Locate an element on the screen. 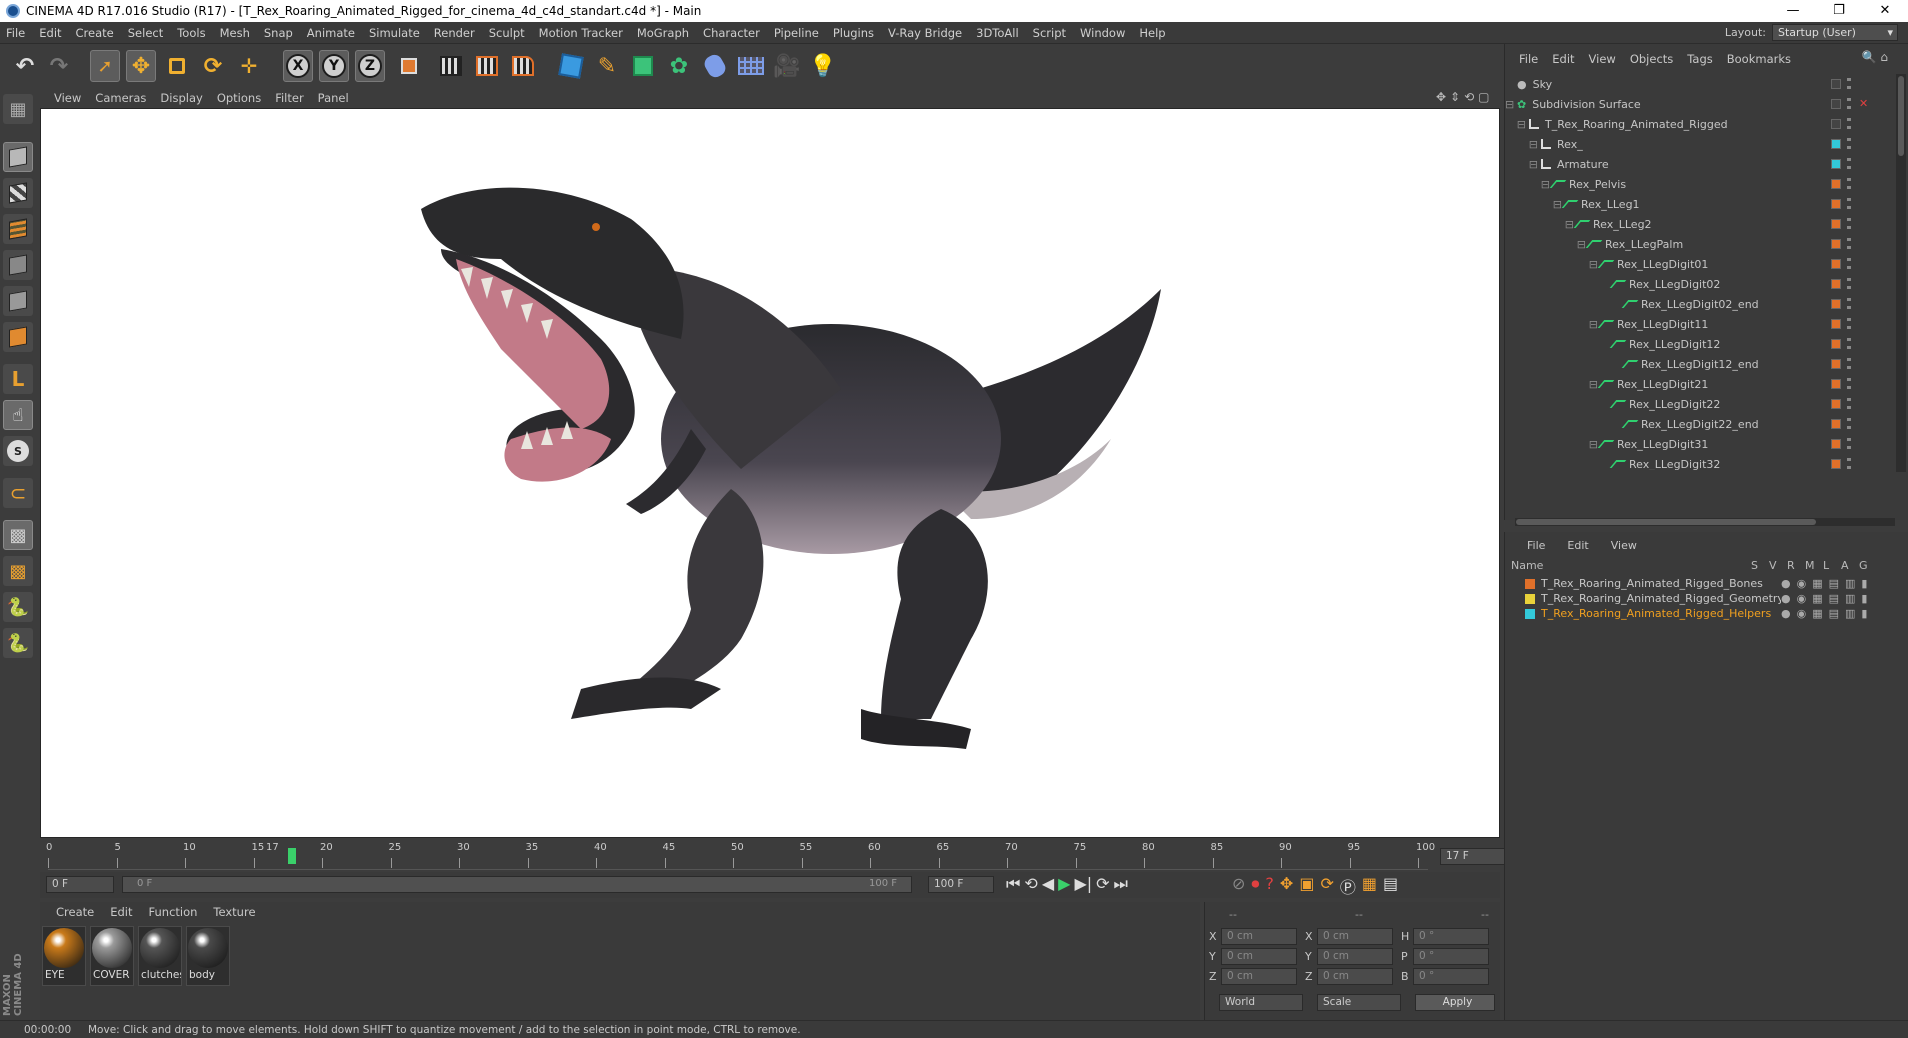  undo-icon: ↶ is located at coordinates (25, 66).